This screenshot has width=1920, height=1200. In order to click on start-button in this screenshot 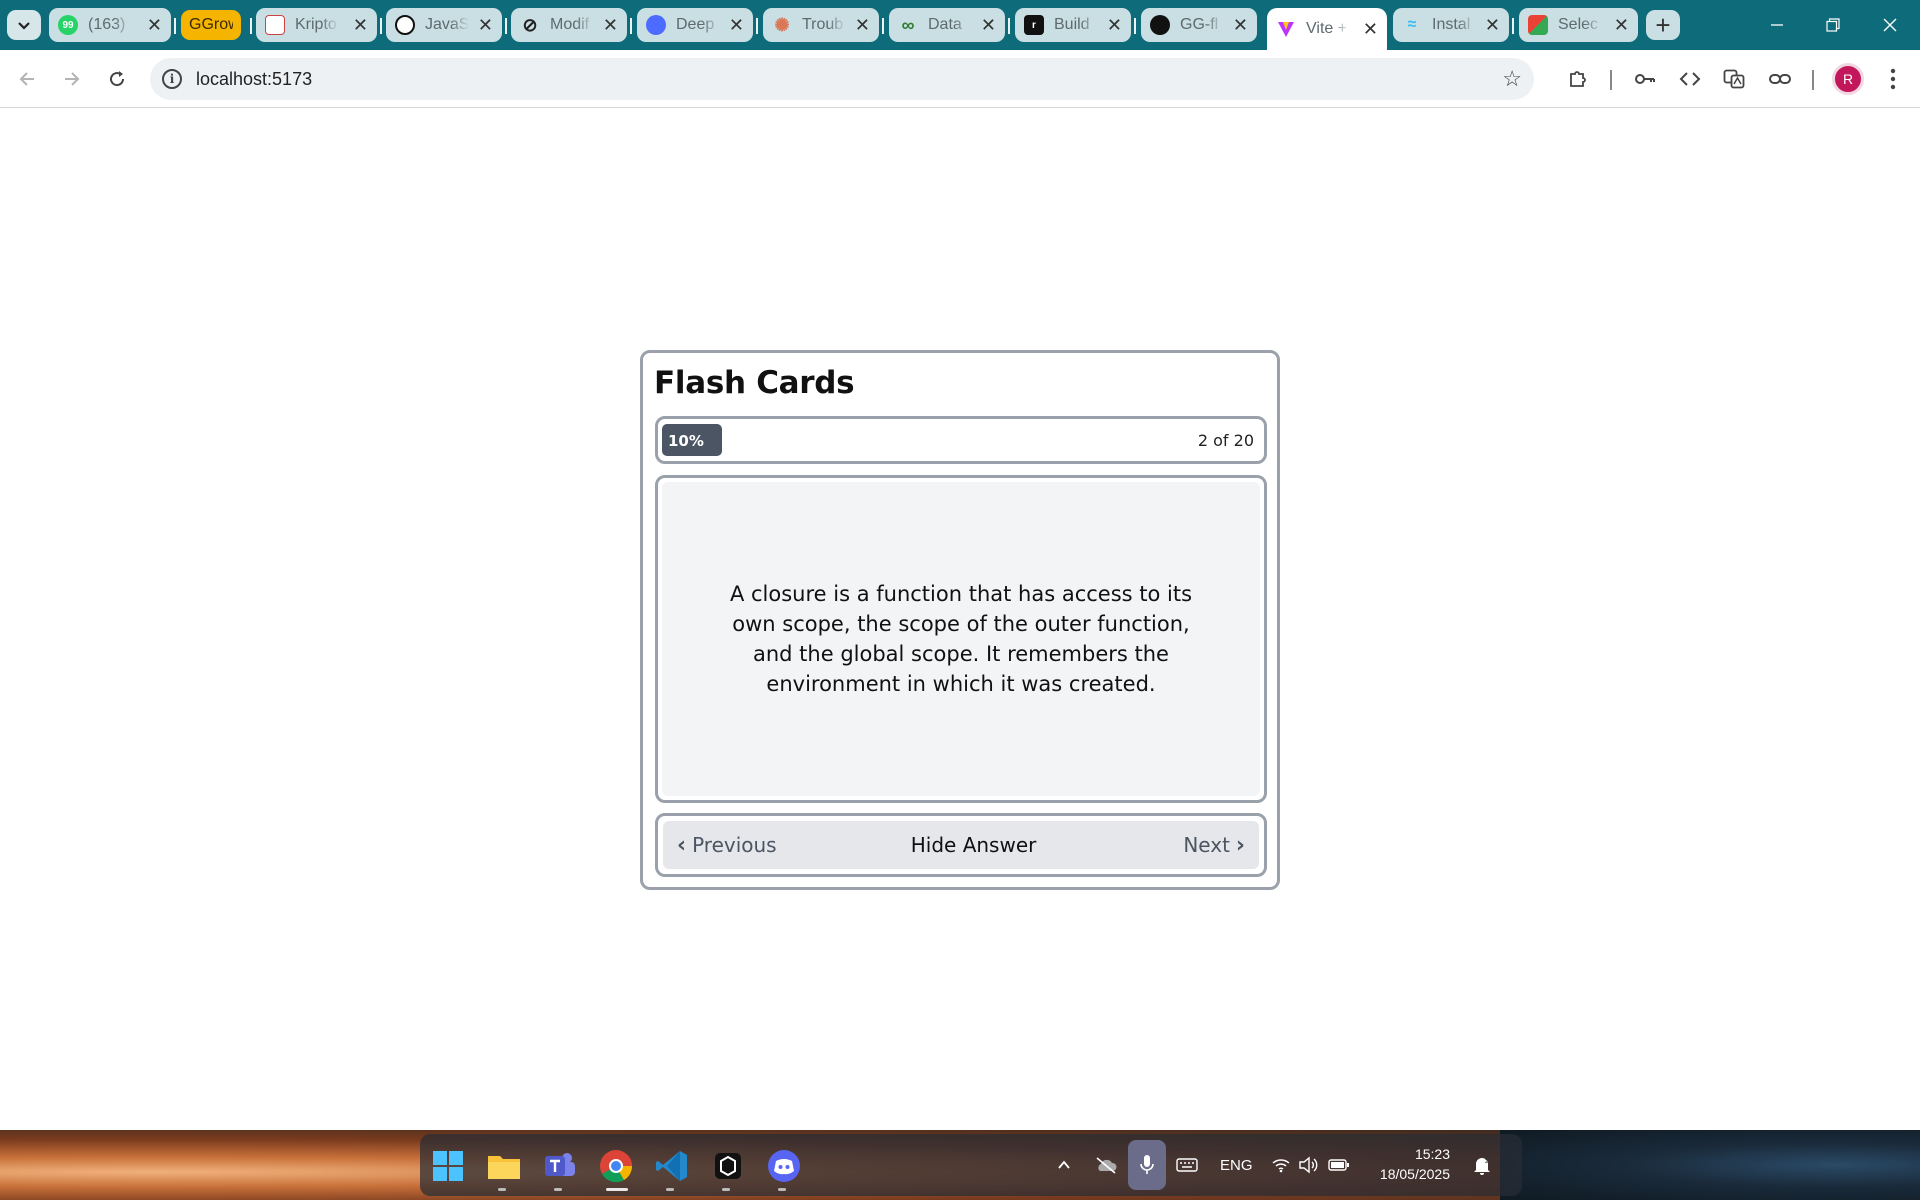, I will do `click(448, 1166)`.